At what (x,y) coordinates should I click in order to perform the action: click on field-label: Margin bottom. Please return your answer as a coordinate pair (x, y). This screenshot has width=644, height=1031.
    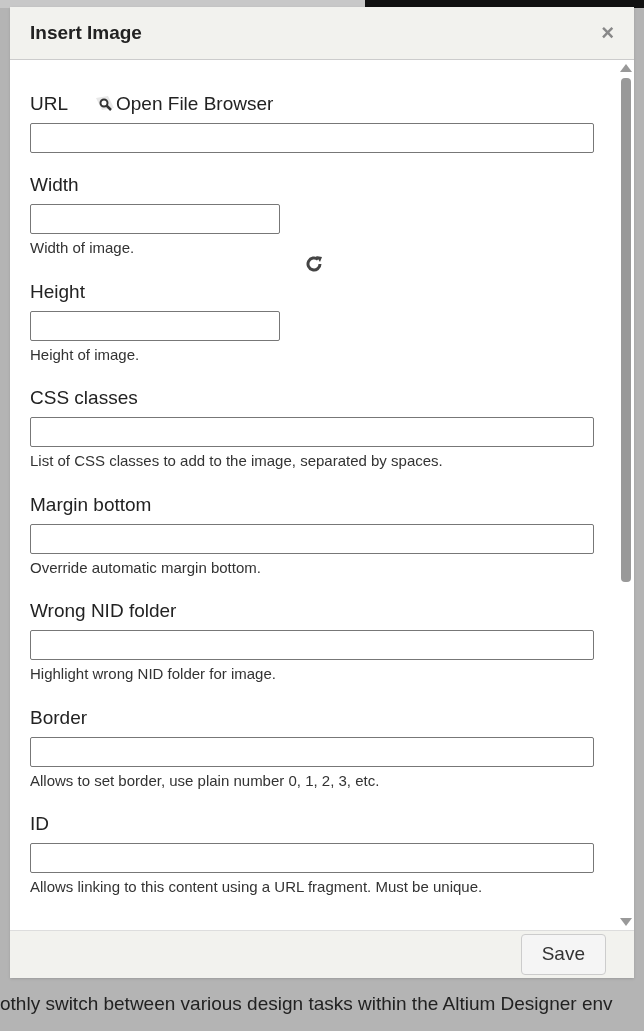
    Looking at the image, I should click on (91, 504).